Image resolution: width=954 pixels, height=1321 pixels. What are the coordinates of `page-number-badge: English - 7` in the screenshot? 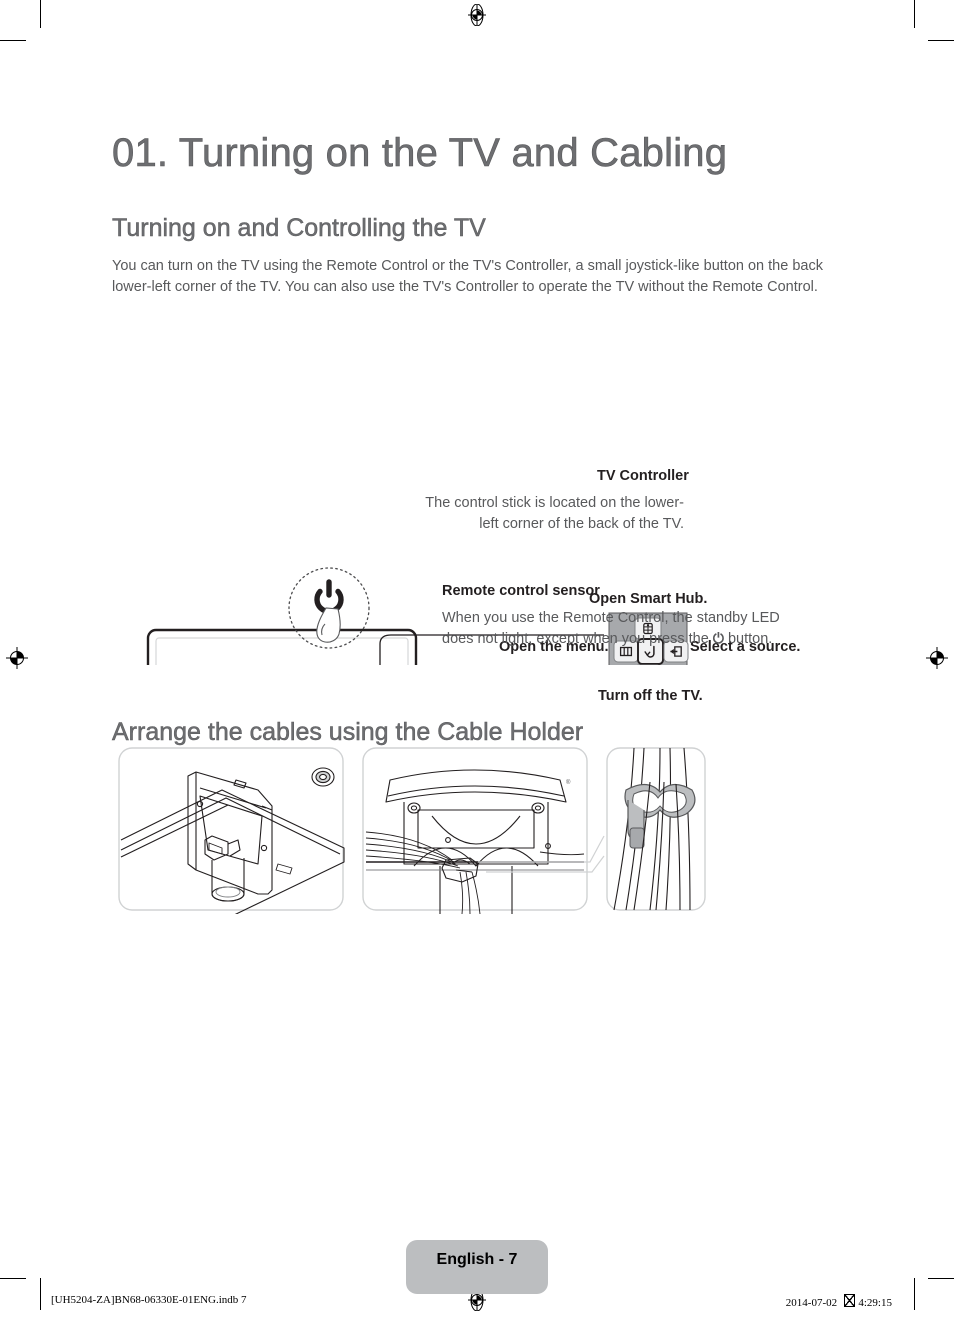 It's located at (477, 1267).